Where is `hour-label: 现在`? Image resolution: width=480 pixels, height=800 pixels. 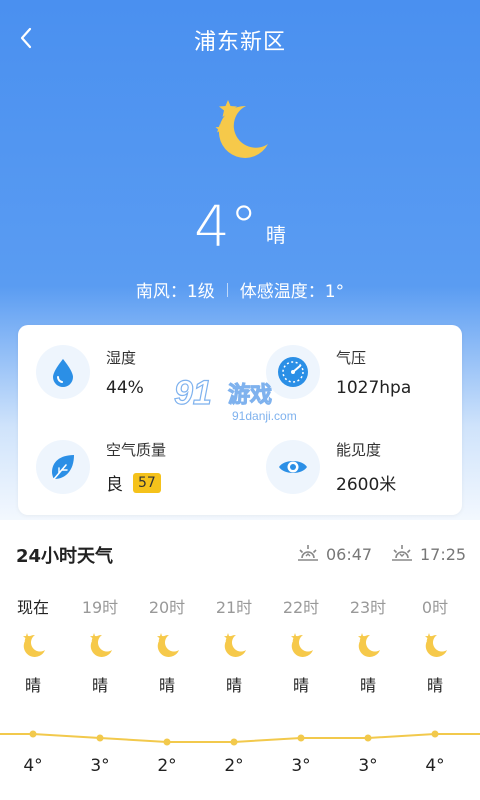 hour-label: 现在 is located at coordinates (32, 607).